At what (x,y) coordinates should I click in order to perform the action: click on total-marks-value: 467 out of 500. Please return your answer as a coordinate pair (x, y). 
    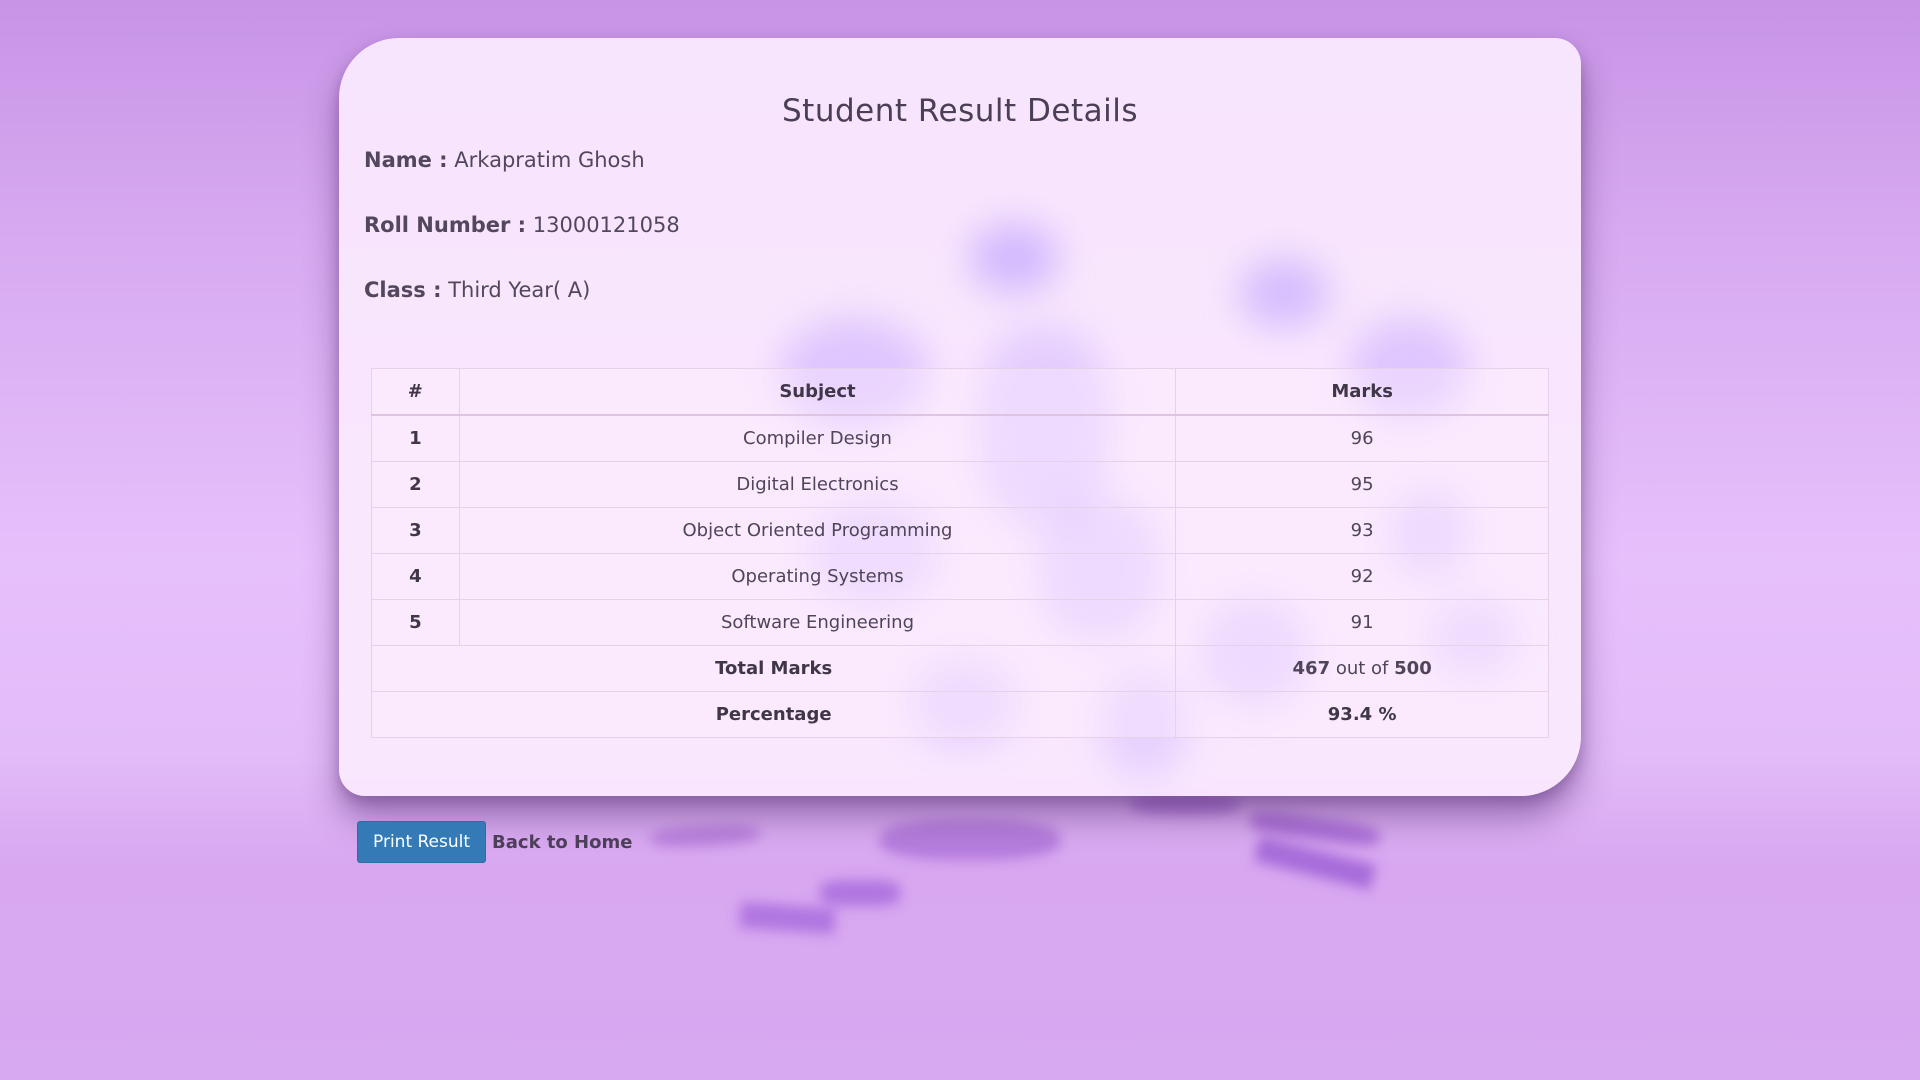
    Looking at the image, I should click on (1362, 668).